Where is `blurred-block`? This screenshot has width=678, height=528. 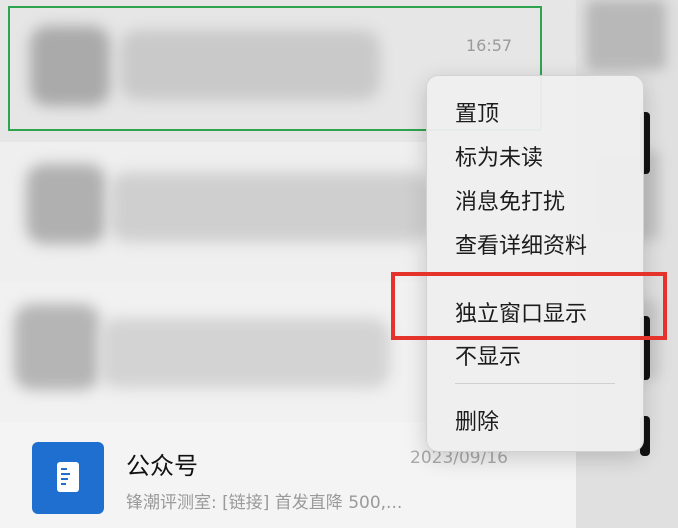 blurred-block is located at coordinates (626, 35).